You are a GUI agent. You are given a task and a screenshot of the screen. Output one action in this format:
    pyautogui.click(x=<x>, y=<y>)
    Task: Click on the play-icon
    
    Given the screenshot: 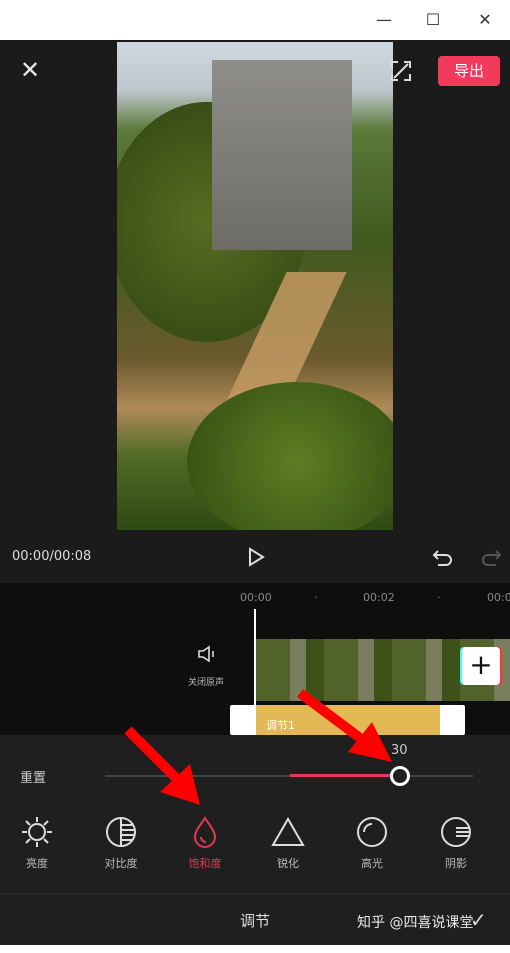 What is the action you would take?
    pyautogui.click(x=256, y=559)
    